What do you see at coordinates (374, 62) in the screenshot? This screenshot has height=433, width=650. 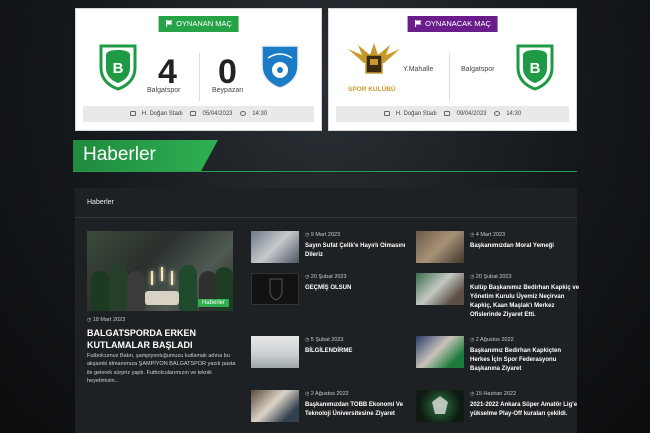 I see `ymahalle-crest-icon` at bounding box center [374, 62].